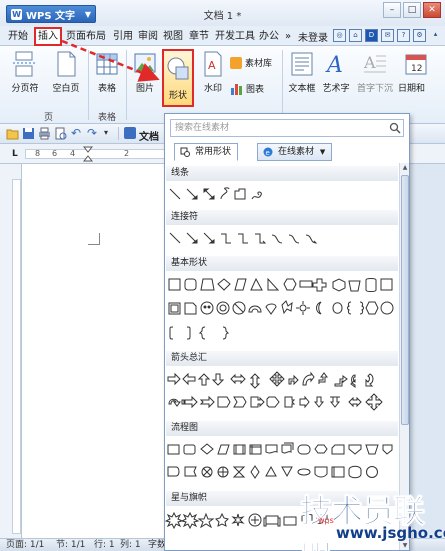 The width and height of the screenshot is (445, 551). Describe the element at coordinates (71, 545) in the screenshot. I see `status-section: 节: 1/1` at that location.